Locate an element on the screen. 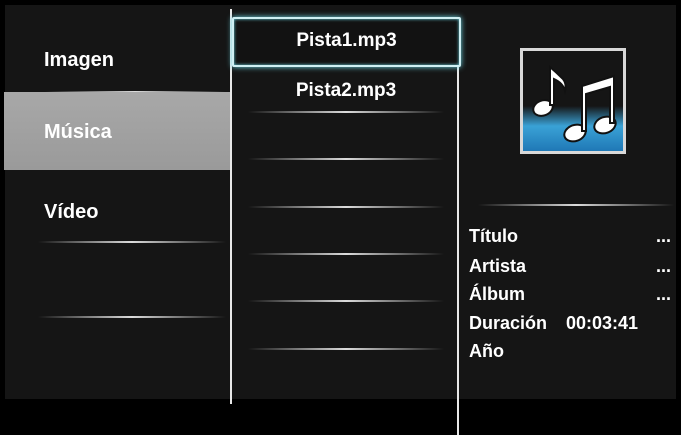 The image size is (681, 435). file-name: Pista1.mp3 is located at coordinates (346, 40).